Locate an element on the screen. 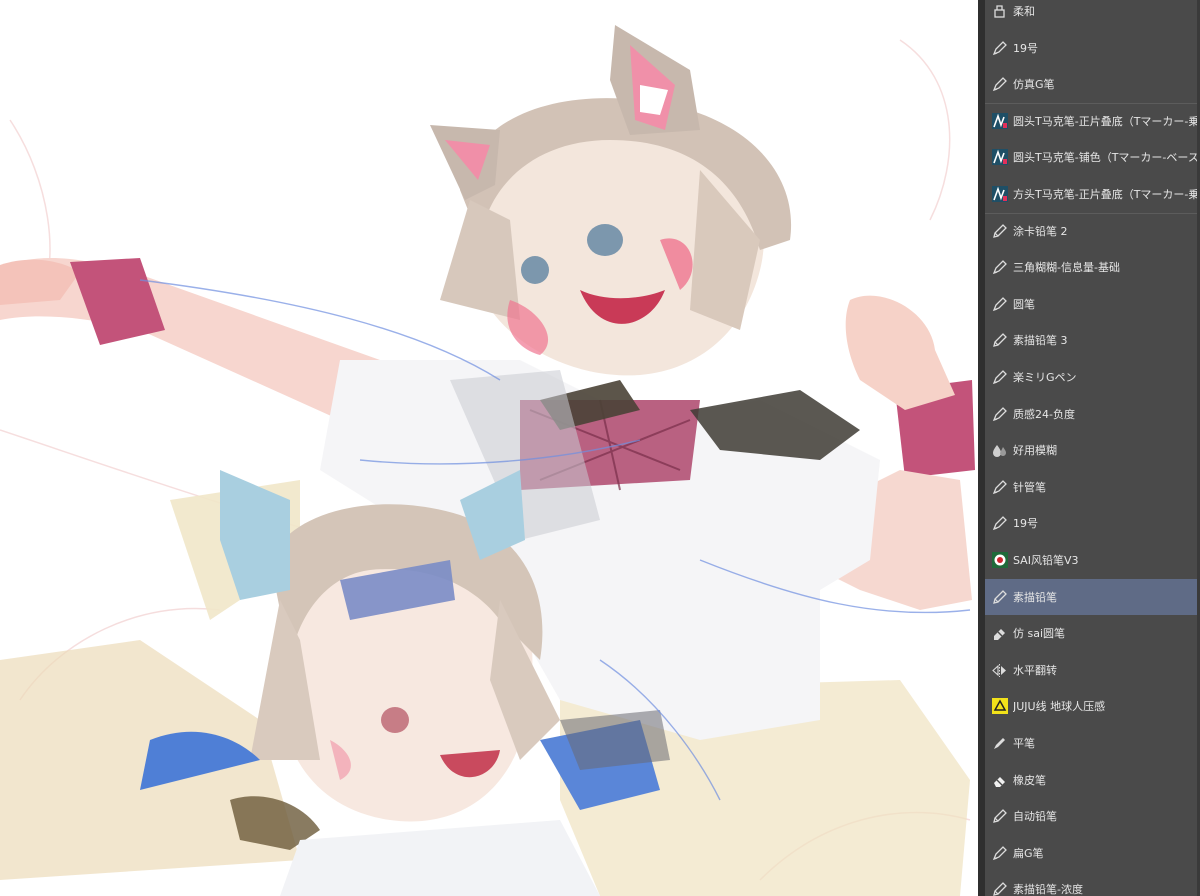 Image resolution: width=1200 pixels, height=896 pixels. brush-item: 素描铅笔 3 is located at coordinates (1092, 340).